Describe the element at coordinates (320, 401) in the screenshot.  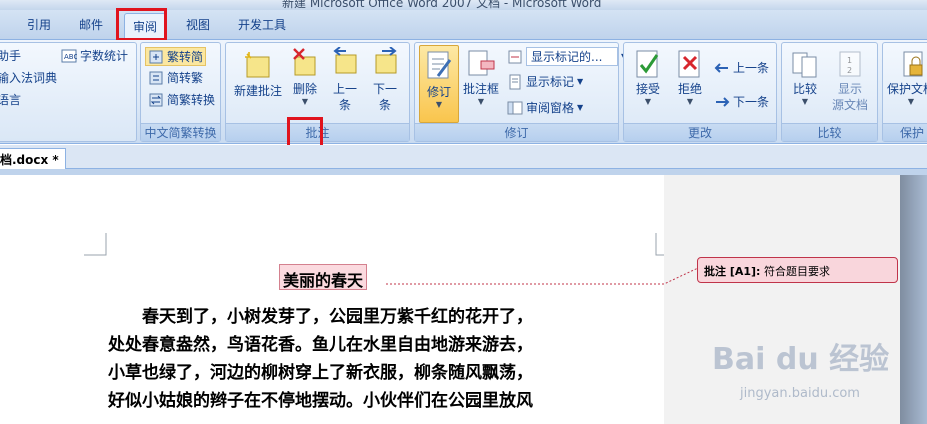
I see `paragraph-line: 好似小姑娘的辫子在不停地摆动。小伙伴们在公园里放风` at that location.